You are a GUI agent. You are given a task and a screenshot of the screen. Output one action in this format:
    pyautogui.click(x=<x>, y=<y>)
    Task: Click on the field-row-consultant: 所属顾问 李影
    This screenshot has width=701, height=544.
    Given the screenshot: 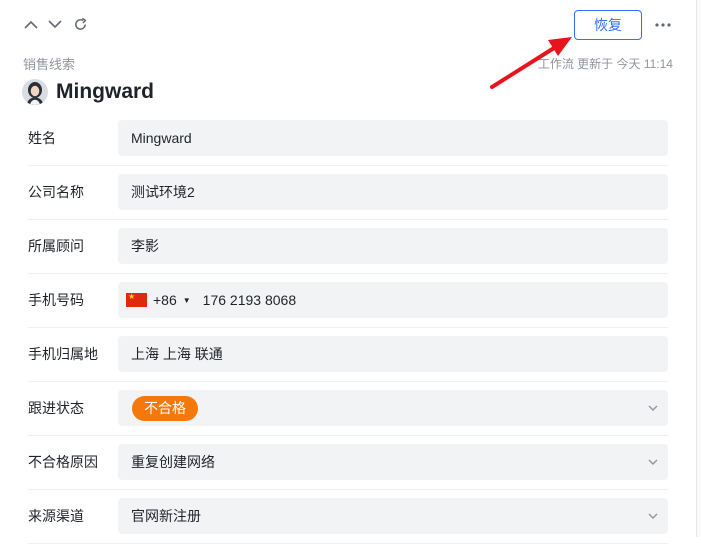 What is the action you would take?
    pyautogui.click(x=348, y=247)
    